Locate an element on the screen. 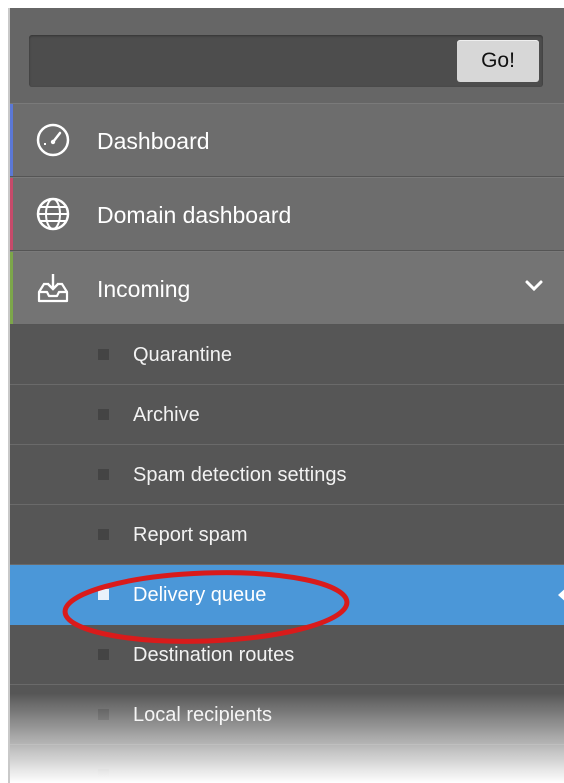  dashboard-gauge-icon is located at coordinates (53, 140).